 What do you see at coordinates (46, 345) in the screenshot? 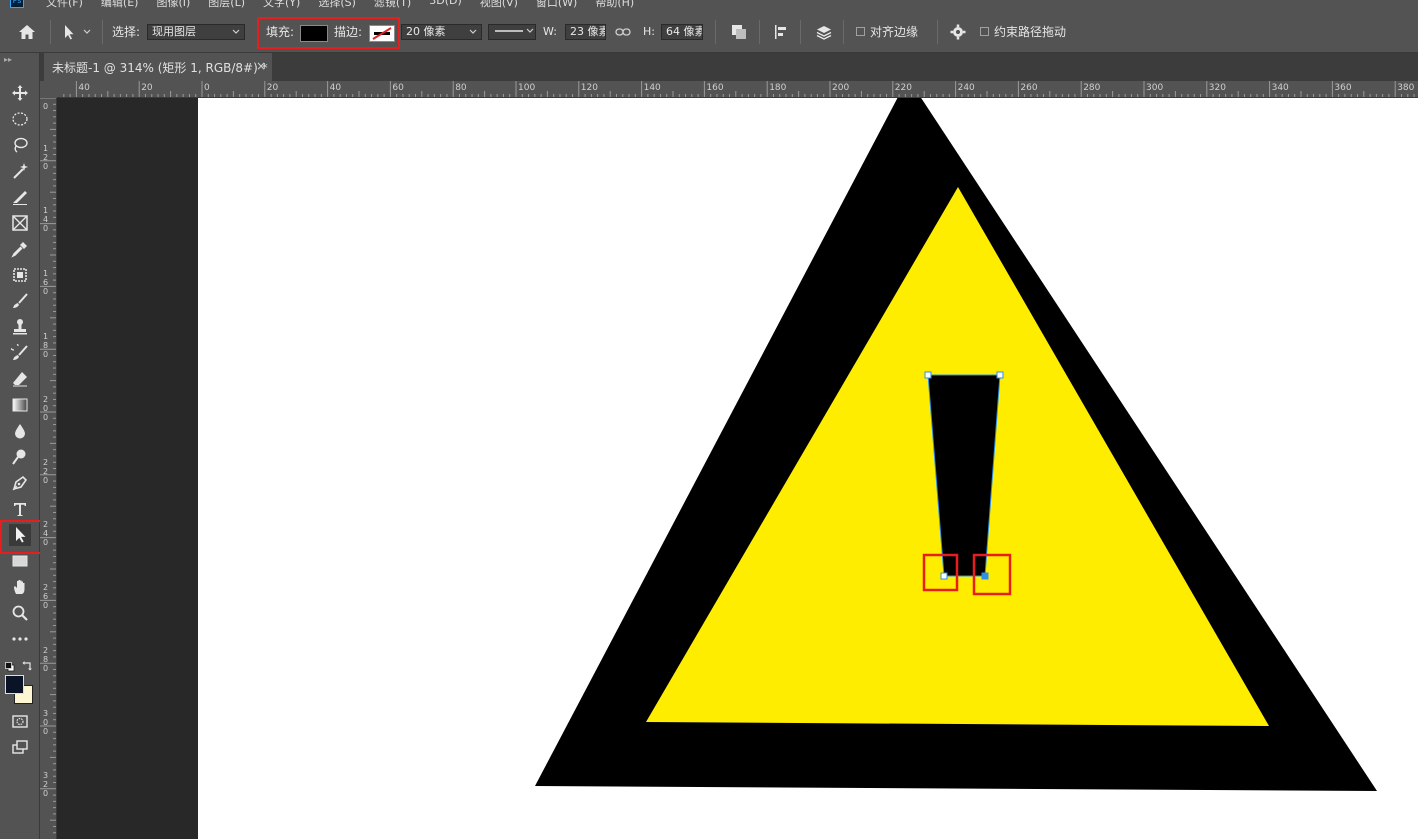
I see `ruler-label: 180` at bounding box center [46, 345].